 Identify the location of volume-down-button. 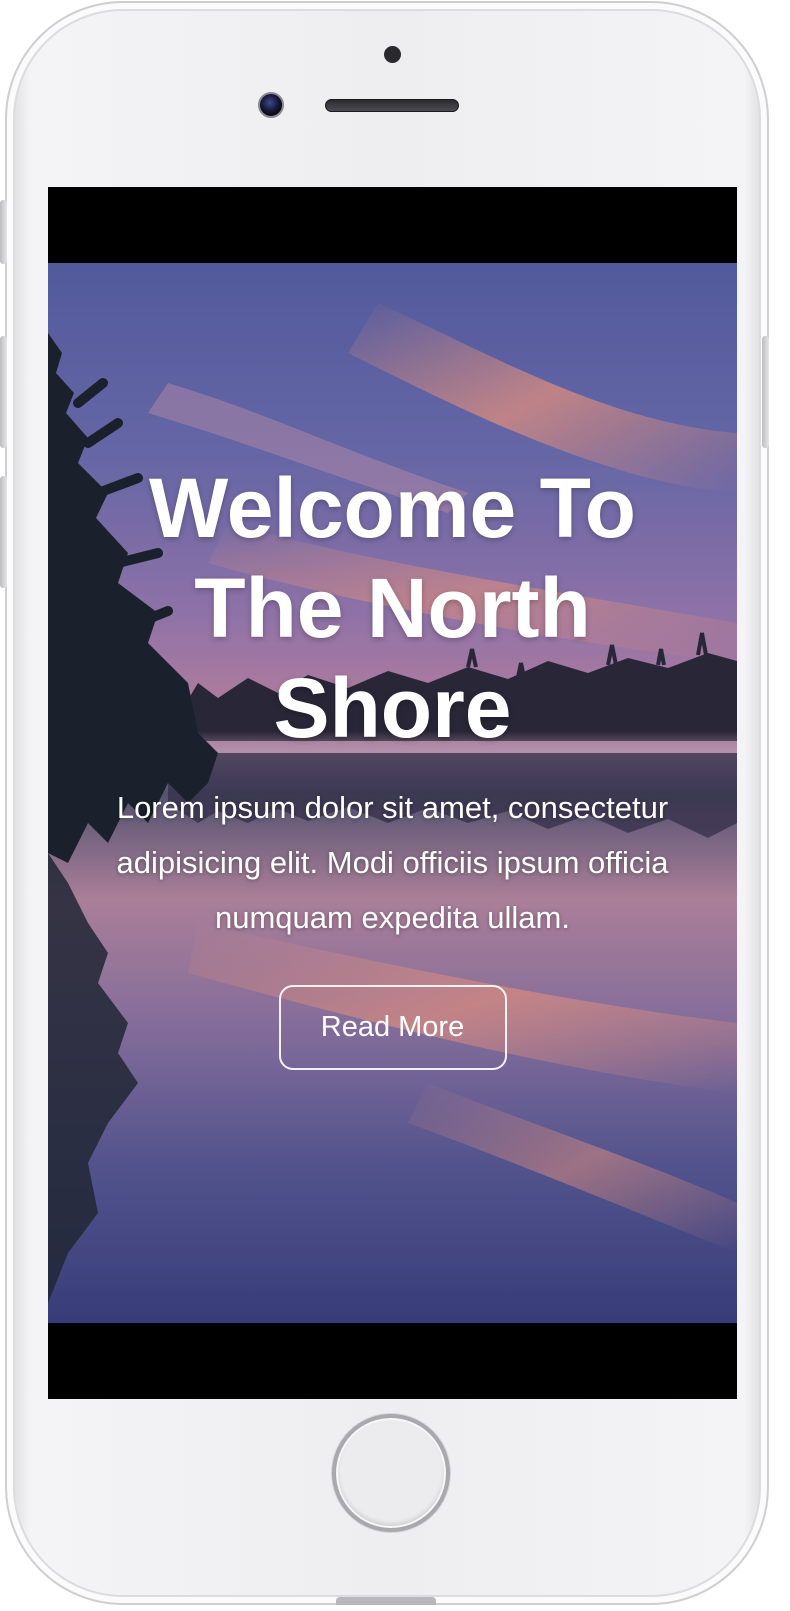
(3, 532).